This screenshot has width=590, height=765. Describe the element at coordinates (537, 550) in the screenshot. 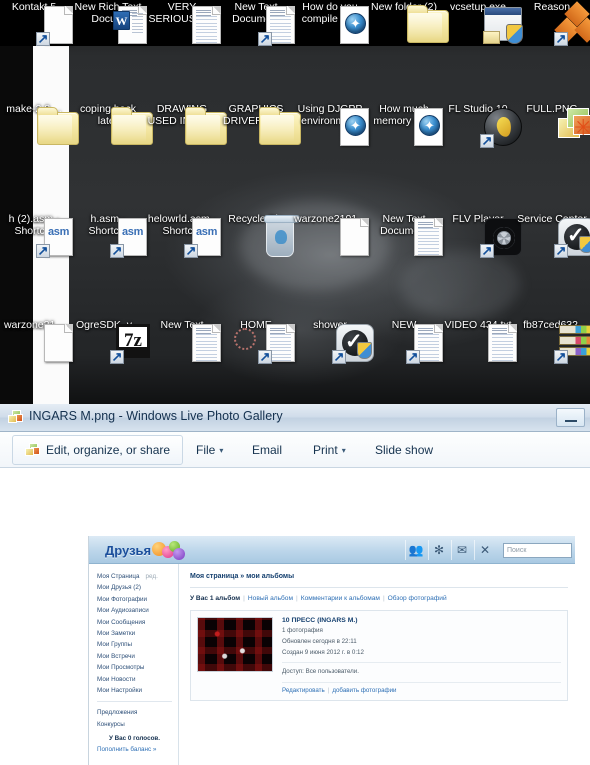

I see `search-input: Поиск` at that location.